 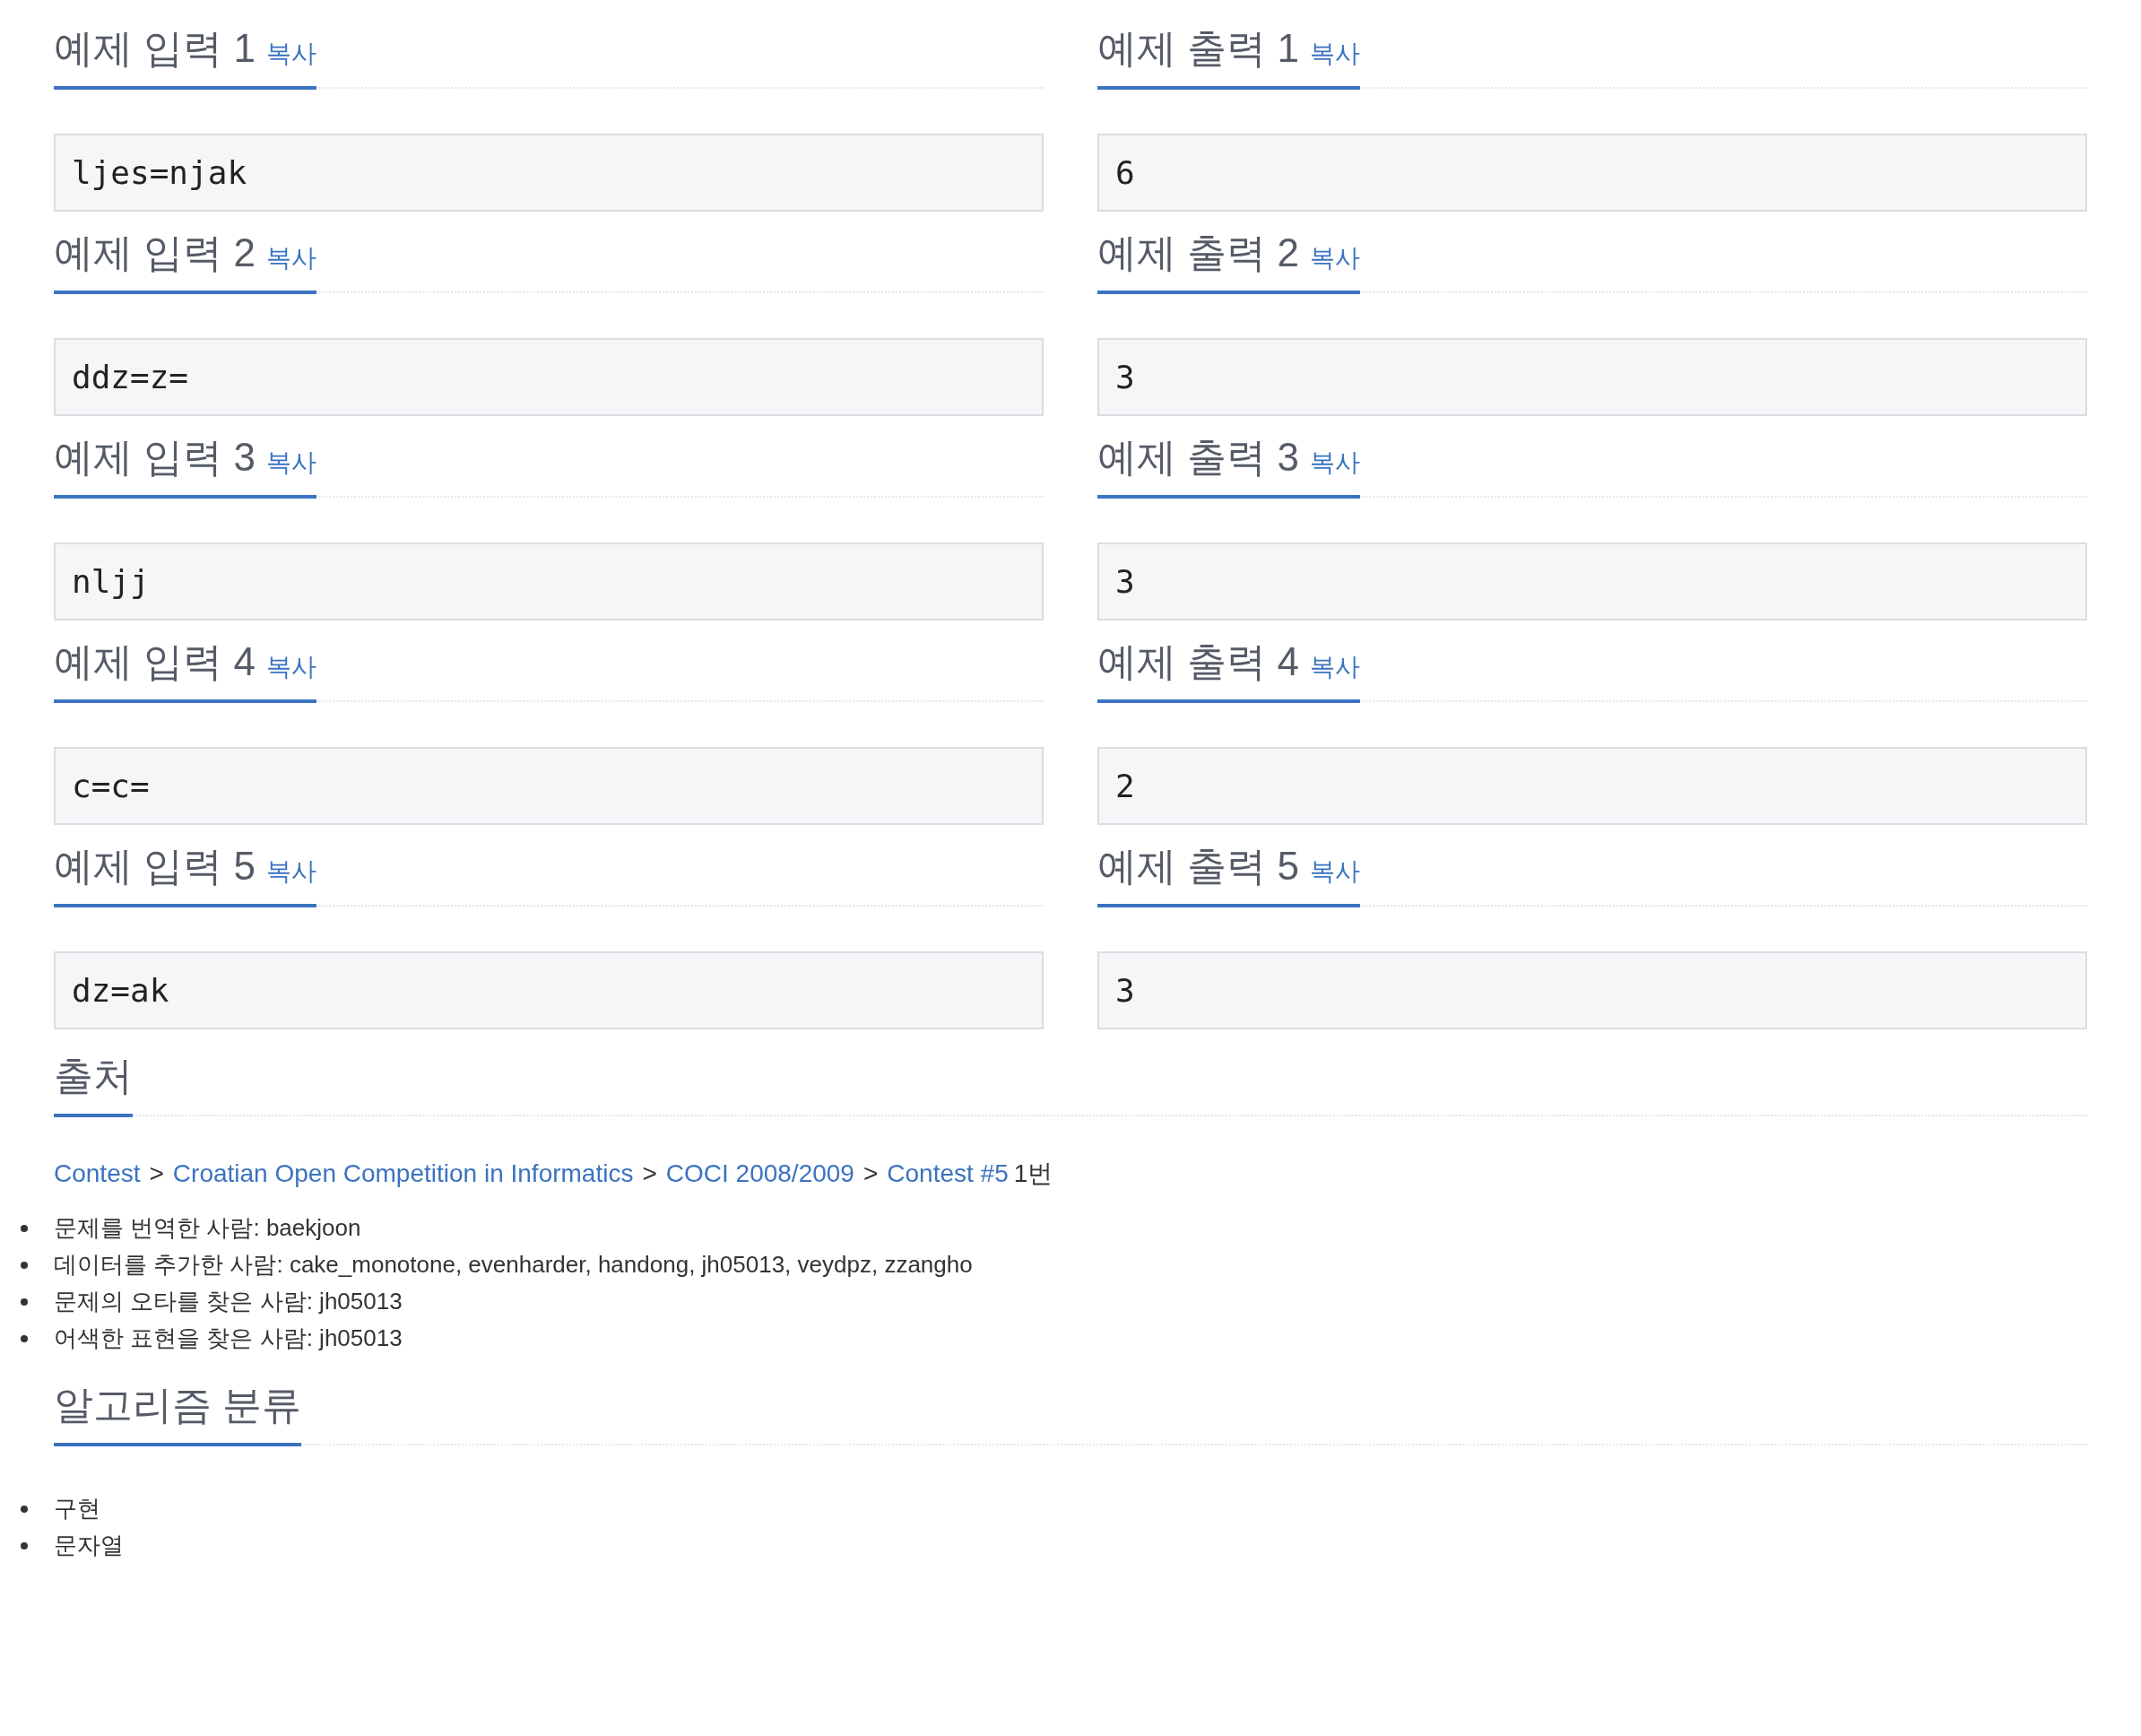 What do you see at coordinates (77, 1509) in the screenshot?
I see `category-text: 구현` at bounding box center [77, 1509].